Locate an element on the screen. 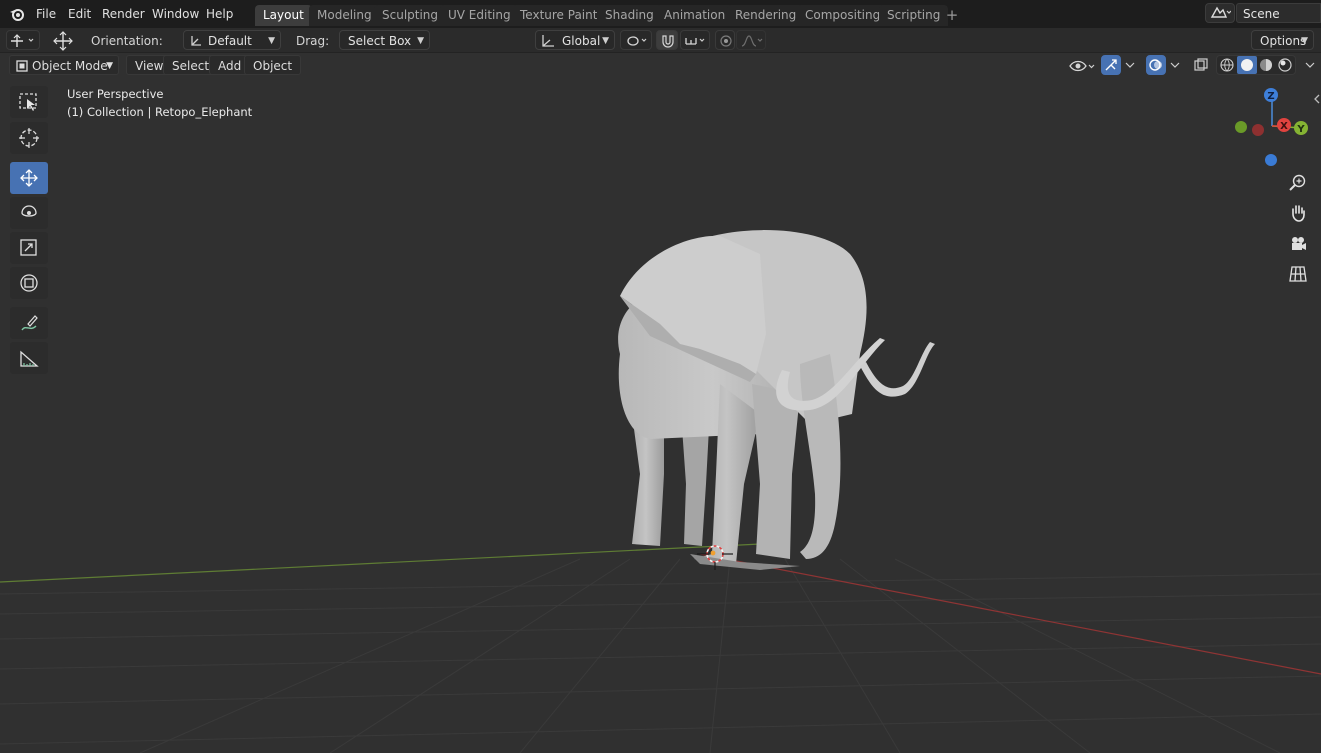 Image resolution: width=1321 pixels, height=753 pixels. xray-icon is located at coordinates (1201, 64).